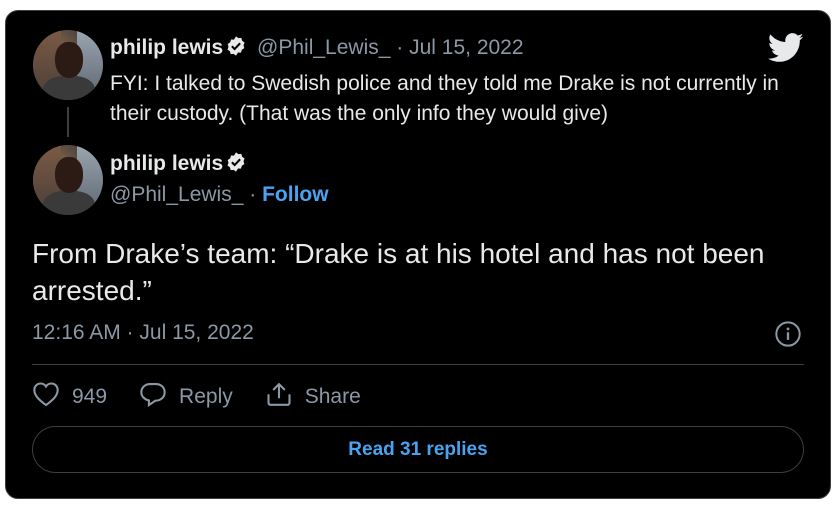 The image size is (837, 507). I want to click on reply-button: Reply, so click(186, 397).